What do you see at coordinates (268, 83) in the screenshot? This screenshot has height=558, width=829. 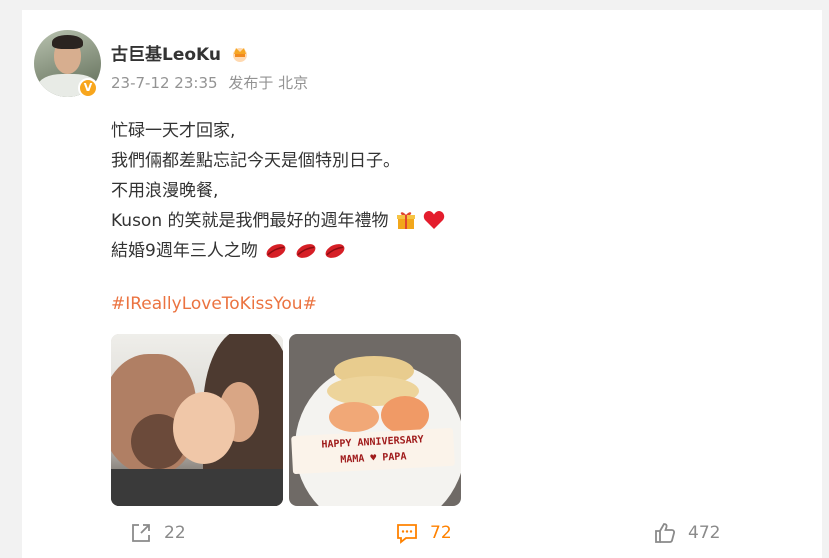 I see `post-location: 发布于 北京` at bounding box center [268, 83].